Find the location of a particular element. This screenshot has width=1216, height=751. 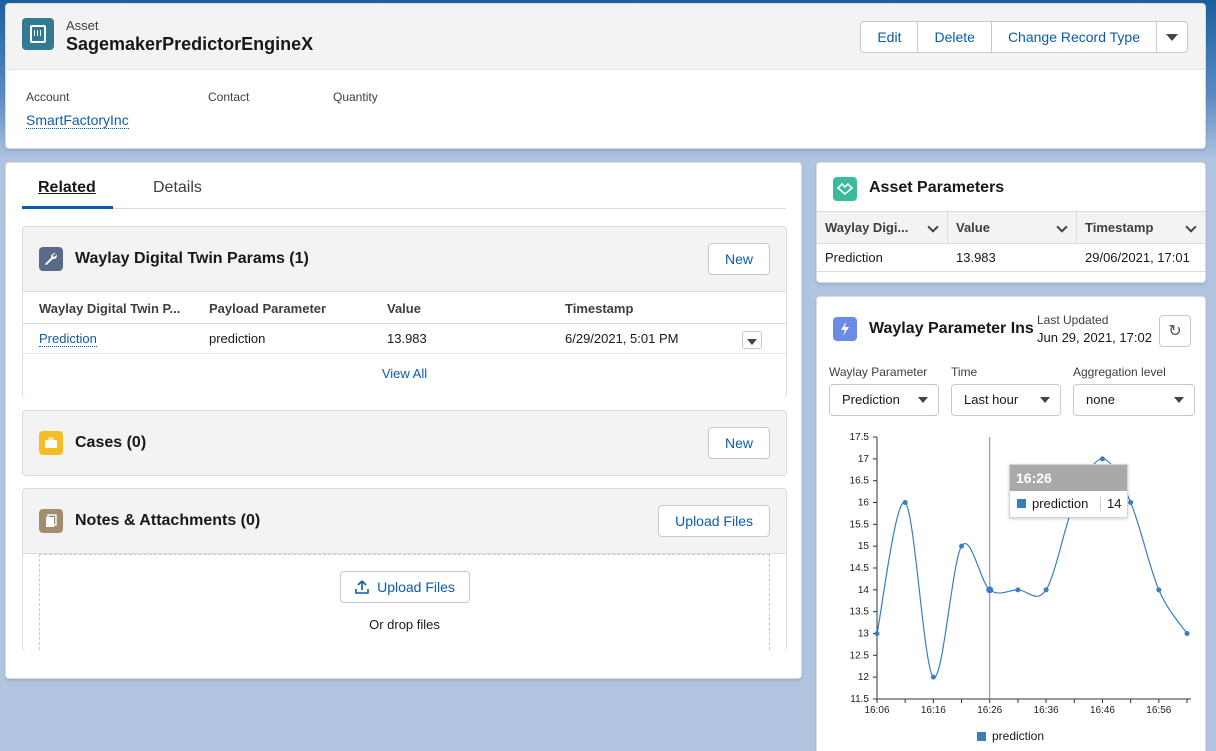

y-tick-label: 12 is located at coordinates (864, 677).